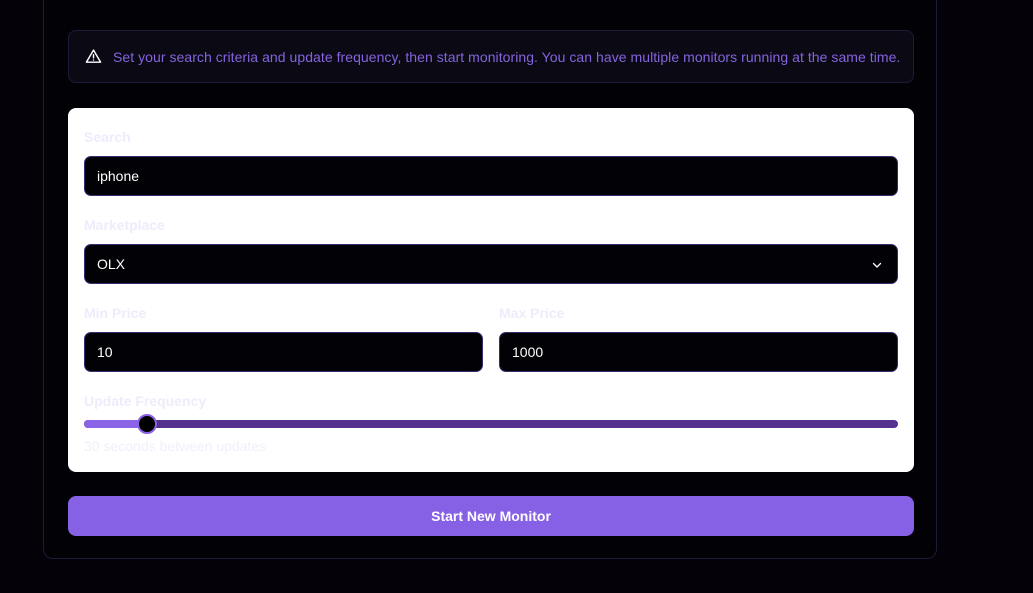  Describe the element at coordinates (115, 313) in the screenshot. I see `min-price-label: Min Price` at that location.